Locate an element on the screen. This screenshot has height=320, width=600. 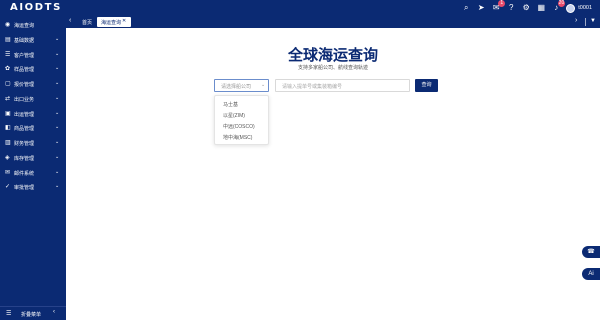
export-icon: ⇄ is located at coordinates (8, 99).